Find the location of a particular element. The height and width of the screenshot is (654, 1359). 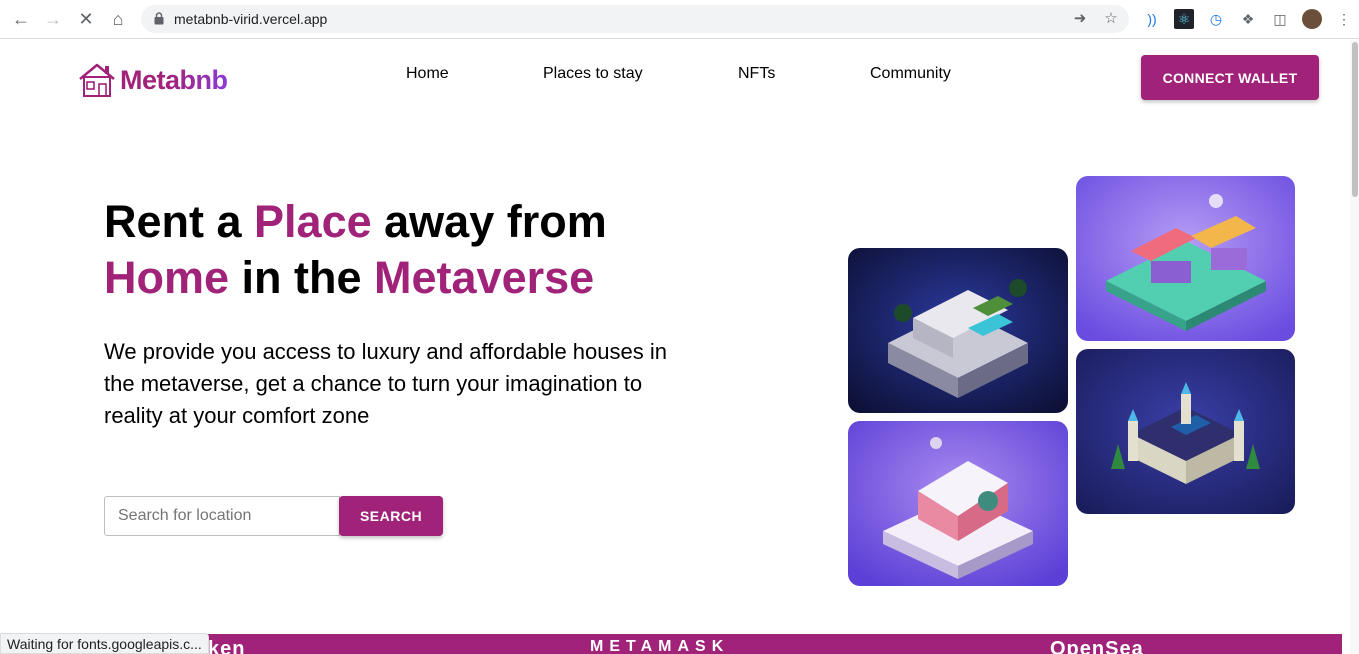

side-panel-icon: ◫ is located at coordinates (1280, 19).